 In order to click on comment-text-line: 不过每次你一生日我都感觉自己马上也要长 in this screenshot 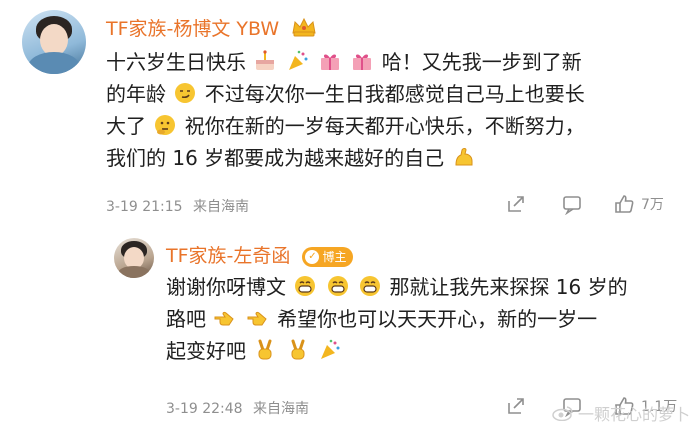, I will do `click(394, 94)`.